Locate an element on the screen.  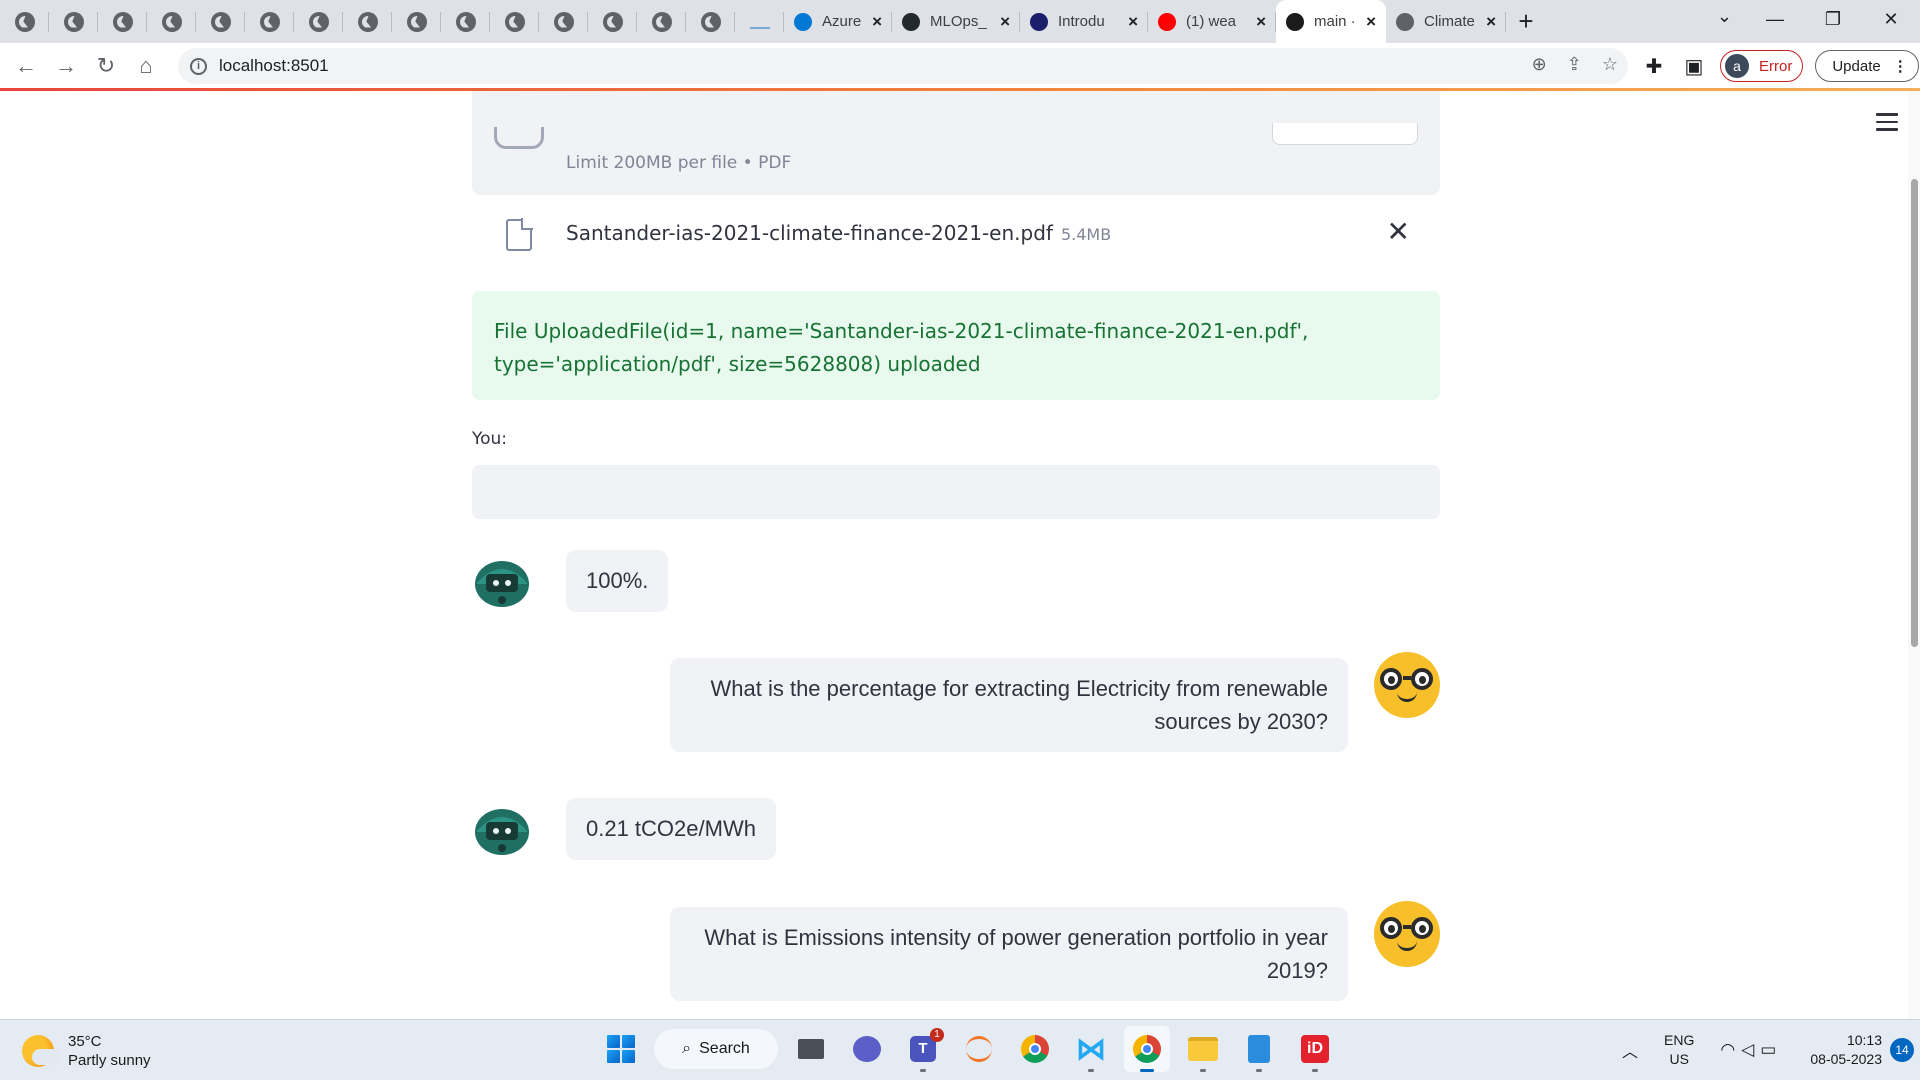
chrome-icon is located at coordinates (1035, 1049).